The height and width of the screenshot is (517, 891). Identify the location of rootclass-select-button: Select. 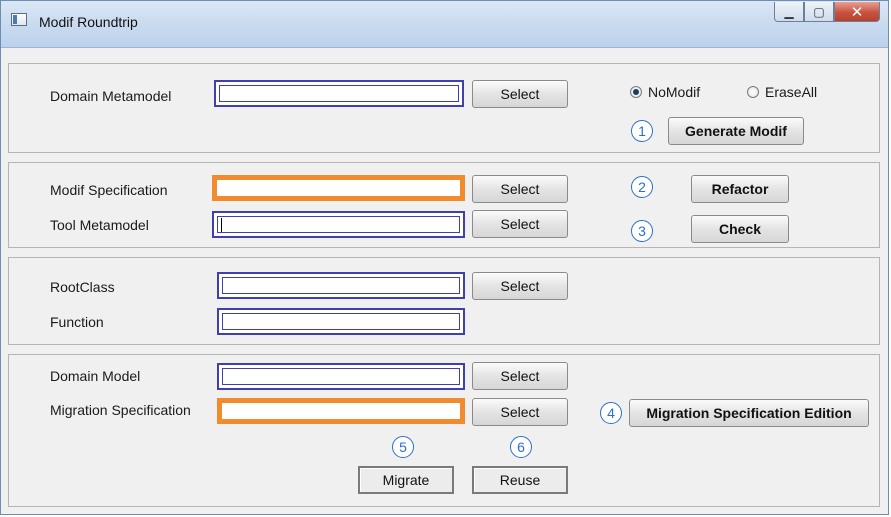
(520, 286).